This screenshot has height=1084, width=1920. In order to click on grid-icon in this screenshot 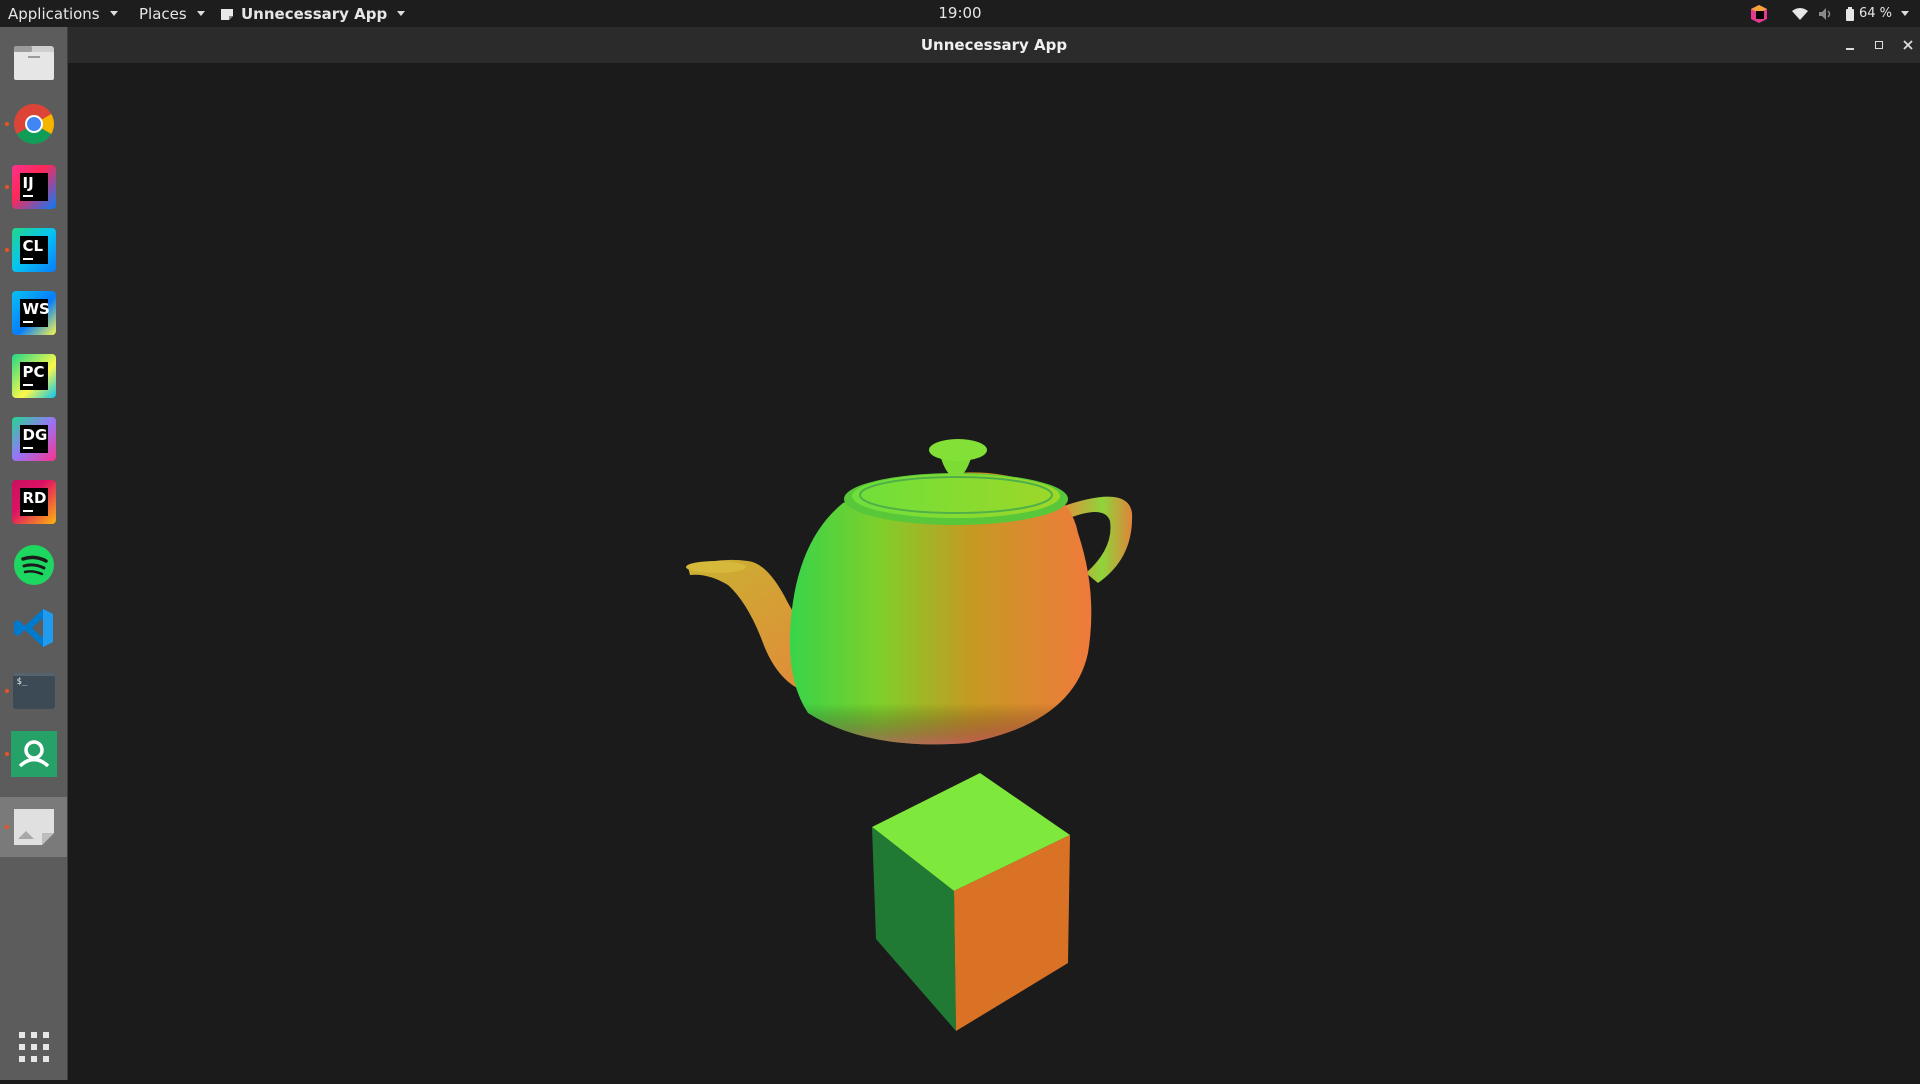, I will do `click(33, 1047)`.